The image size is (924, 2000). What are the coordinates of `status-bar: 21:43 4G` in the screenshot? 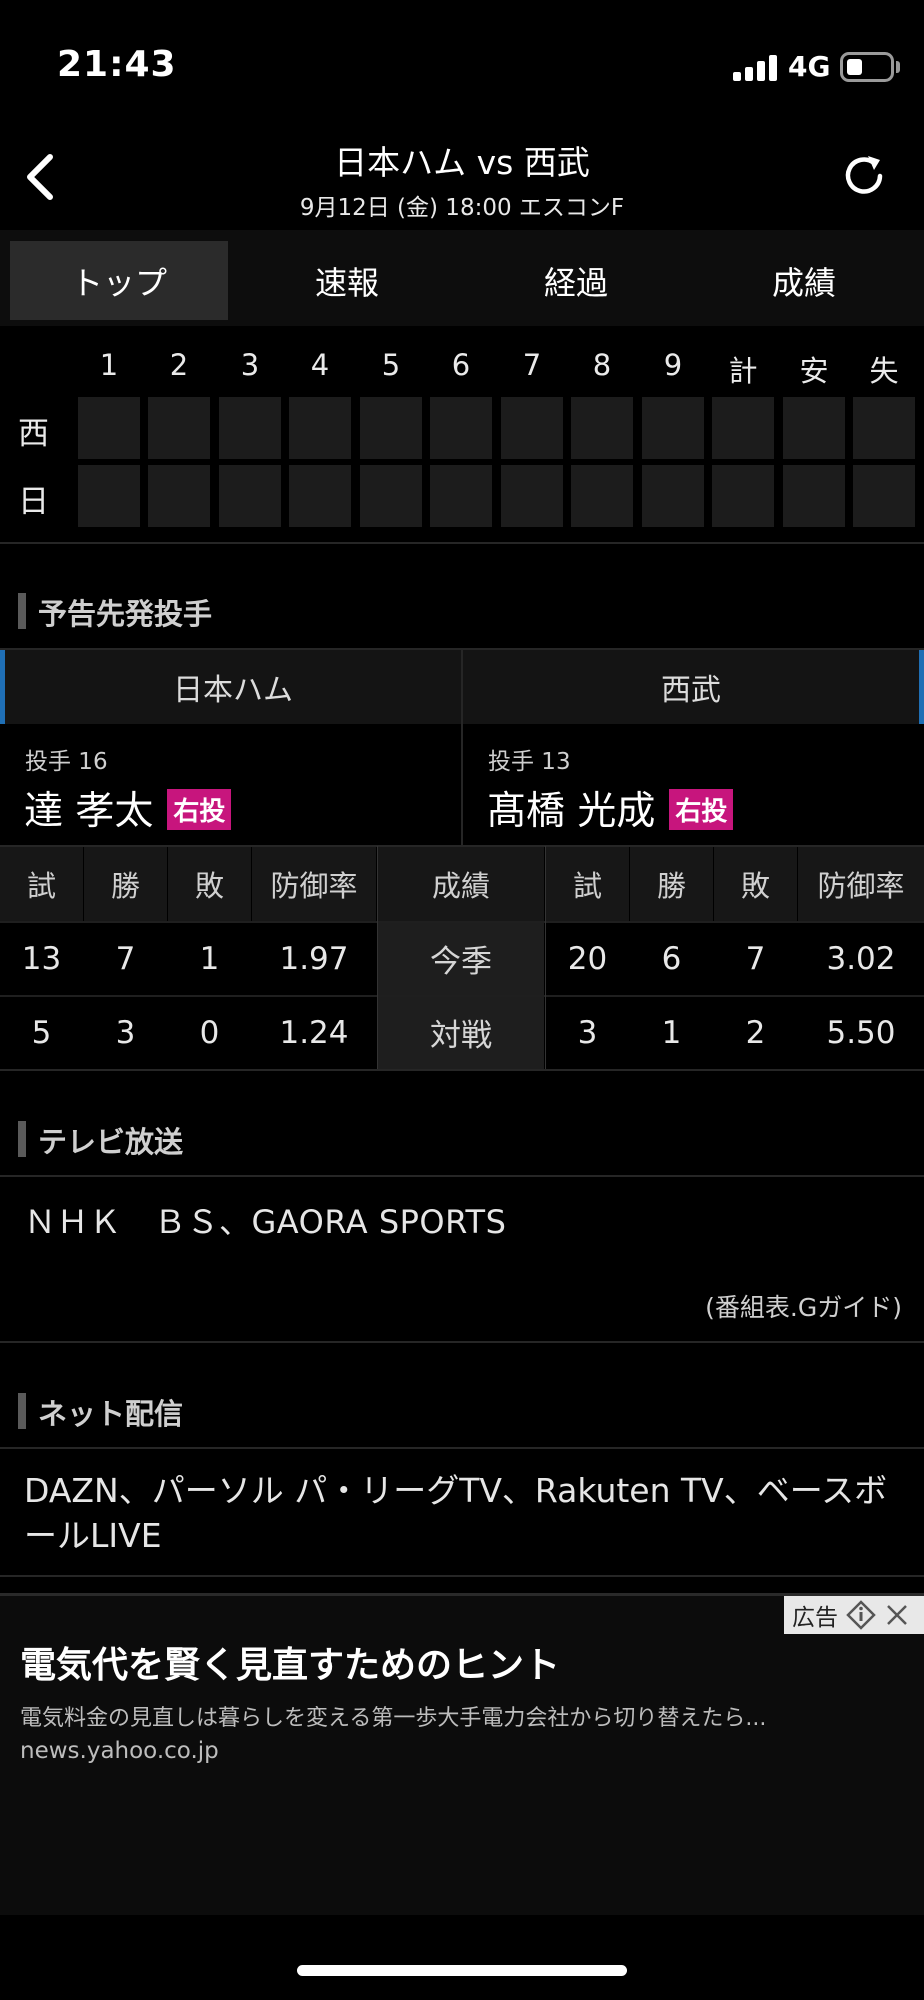 It's located at (462, 65).